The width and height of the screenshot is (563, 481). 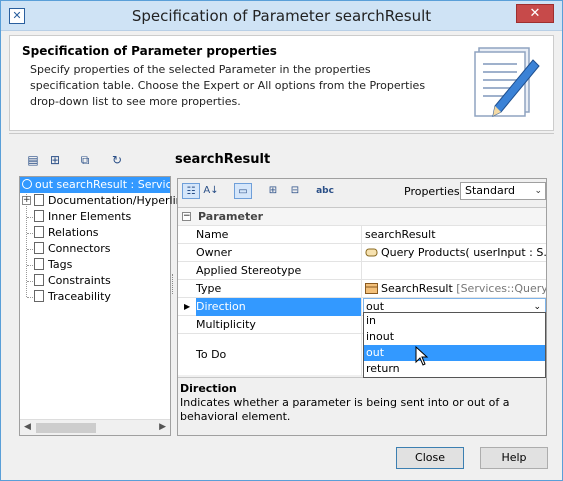 What do you see at coordinates (231, 216) in the screenshot?
I see `group-title: Parameter` at bounding box center [231, 216].